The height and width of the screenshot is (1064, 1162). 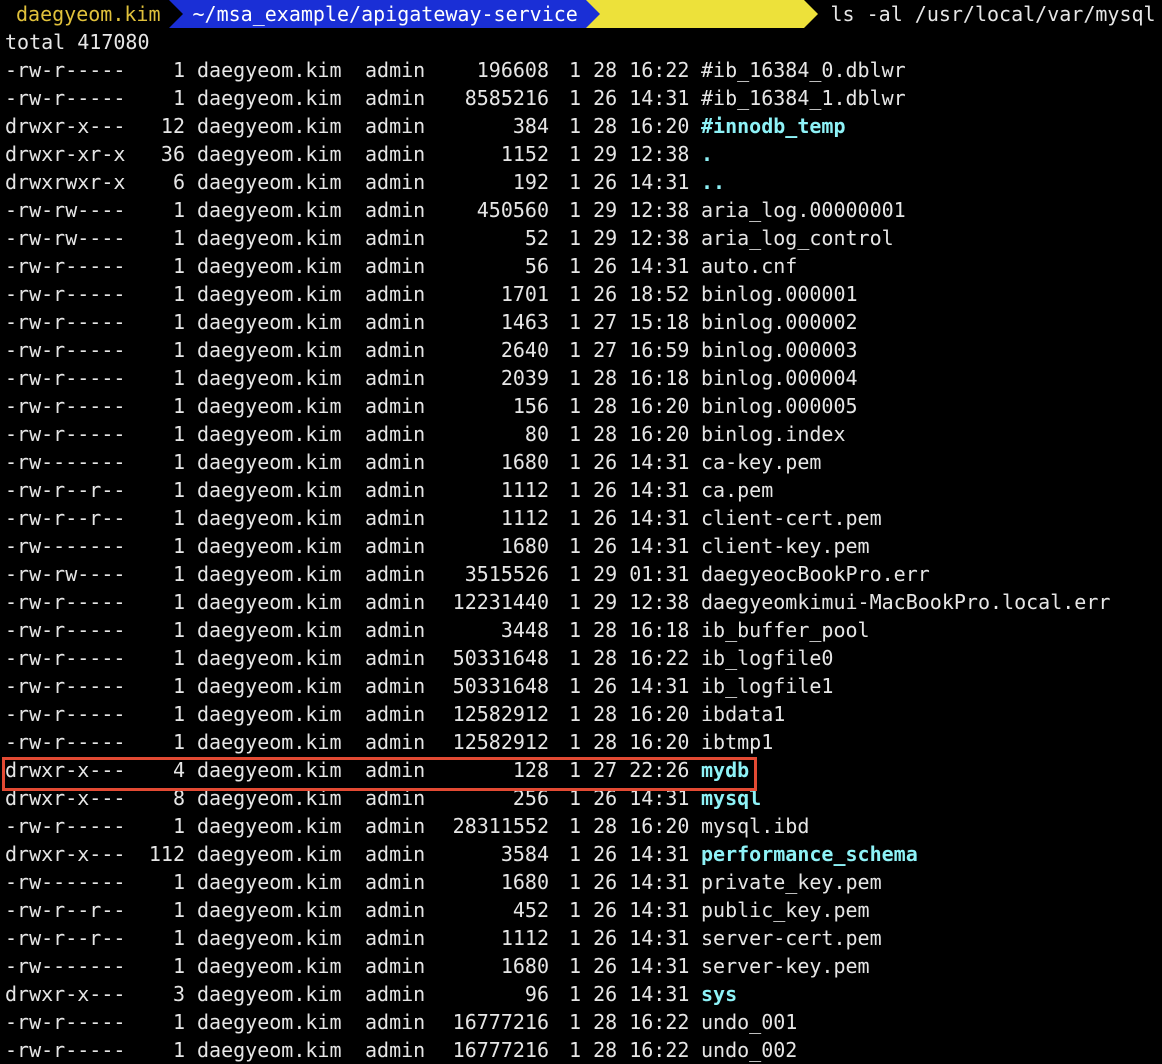 What do you see at coordinates (791, 938) in the screenshot?
I see `entry-name: server-cert.pem` at bounding box center [791, 938].